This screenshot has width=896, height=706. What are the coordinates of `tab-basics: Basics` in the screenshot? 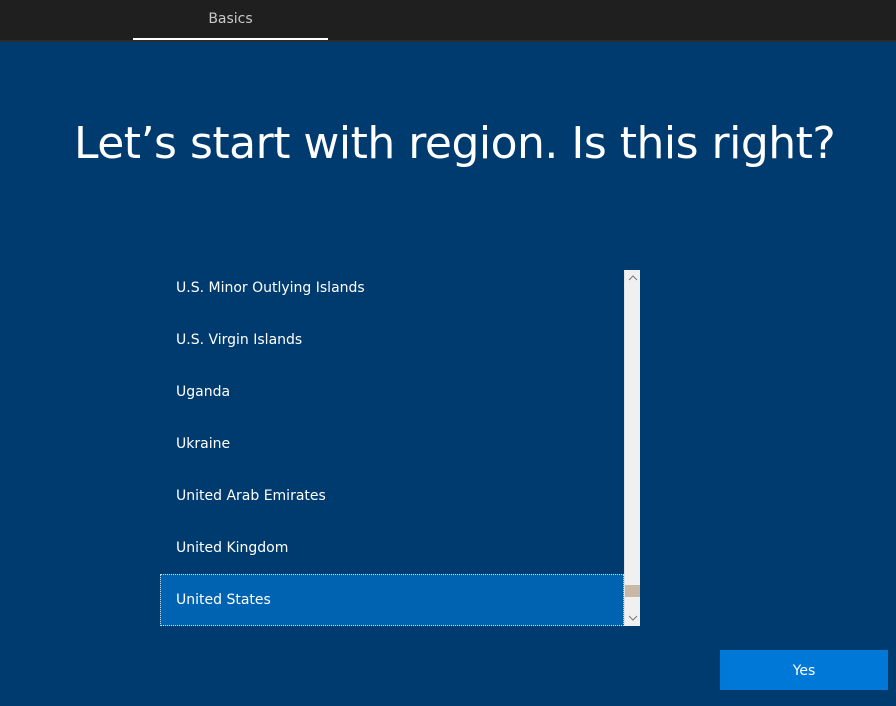 It's located at (230, 20).